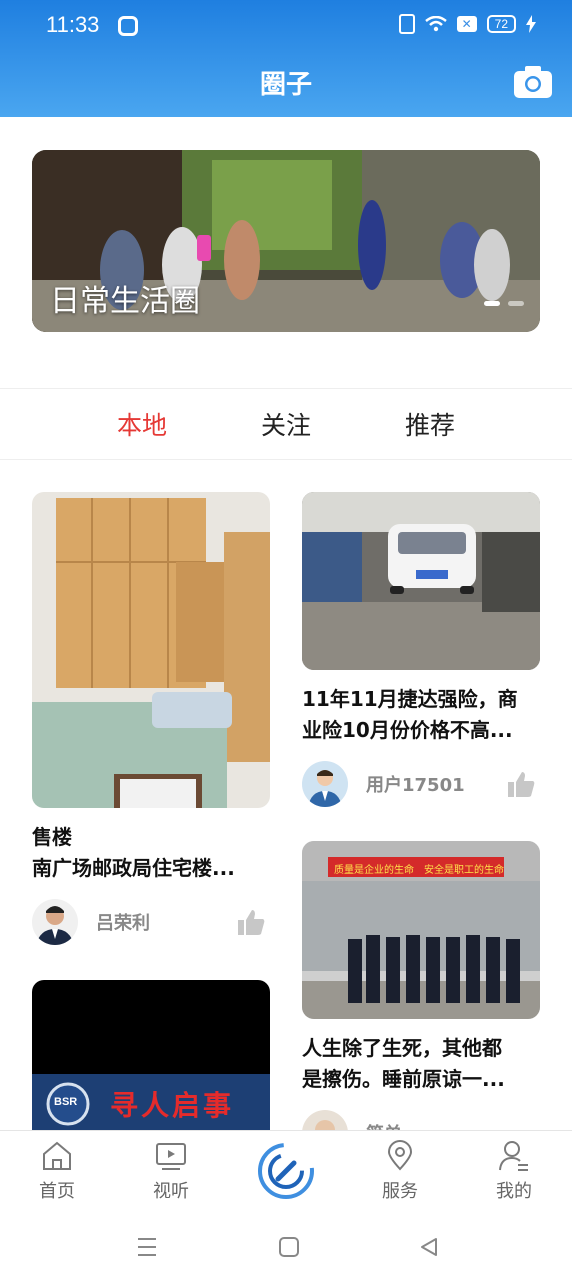 The image size is (572, 1280). I want to click on camera-icon, so click(533, 82).